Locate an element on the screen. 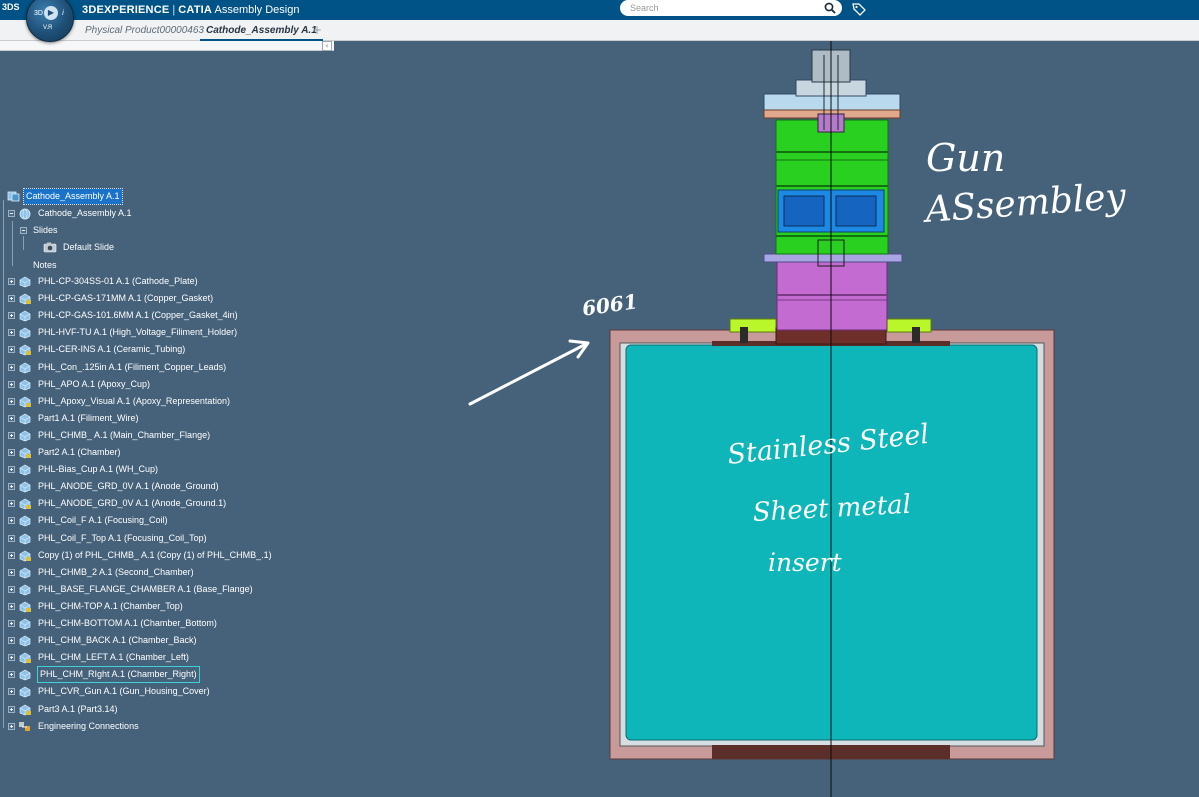 Image resolution: width=1199 pixels, height=797 pixels. search-input is located at coordinates (731, 8).